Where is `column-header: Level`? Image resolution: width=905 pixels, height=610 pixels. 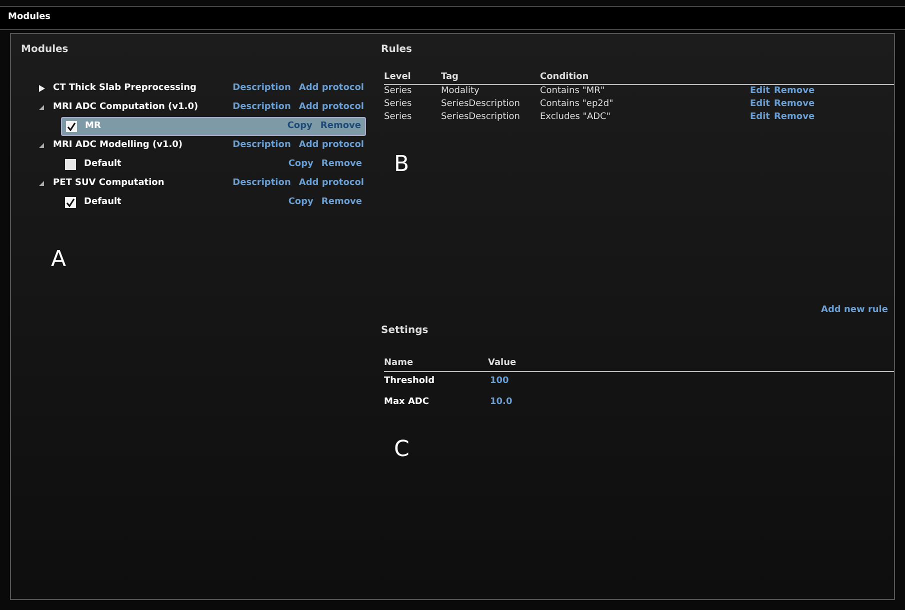
column-header: Level is located at coordinates (398, 77).